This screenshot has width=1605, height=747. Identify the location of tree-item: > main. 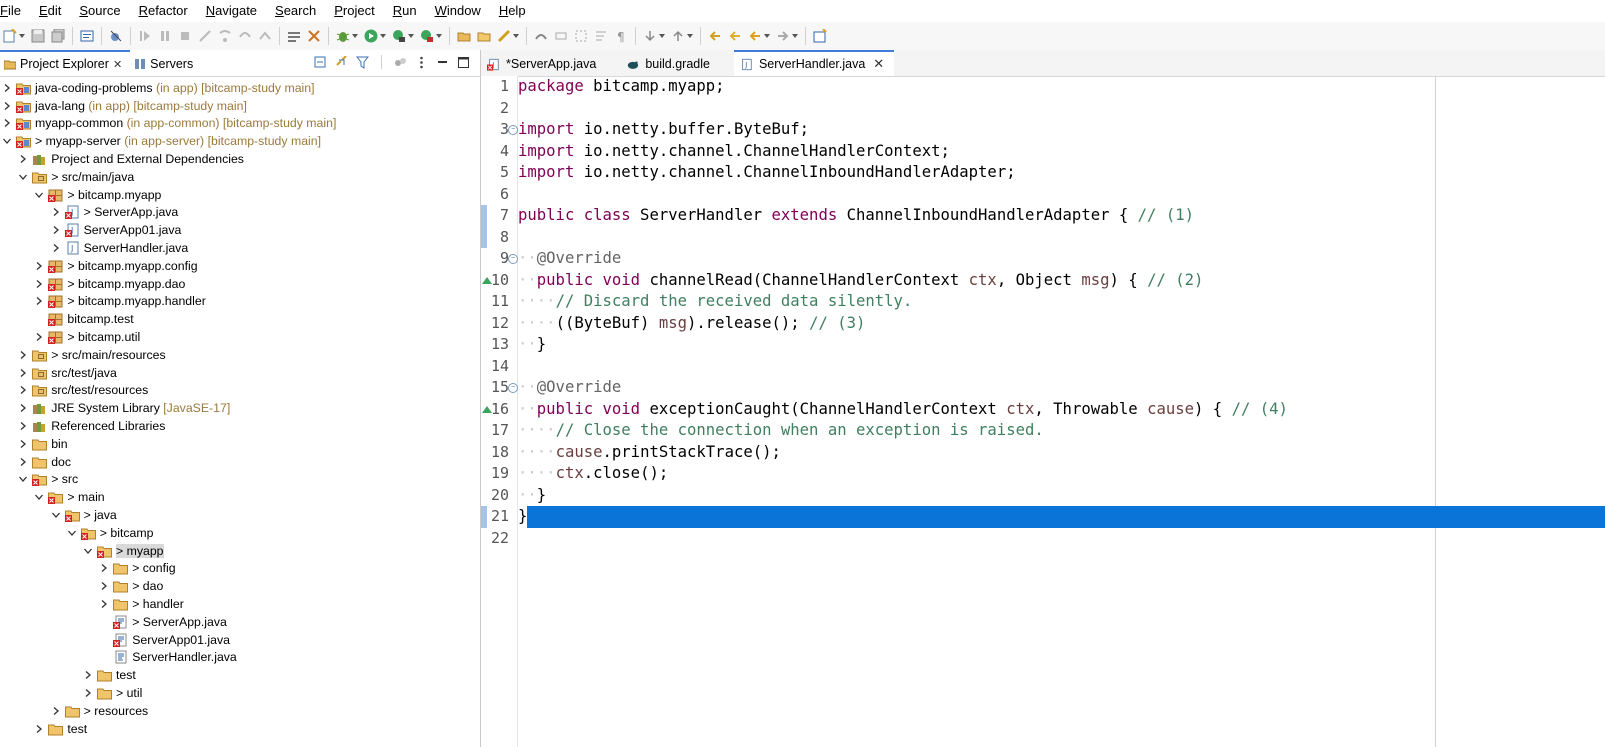
(256, 497).